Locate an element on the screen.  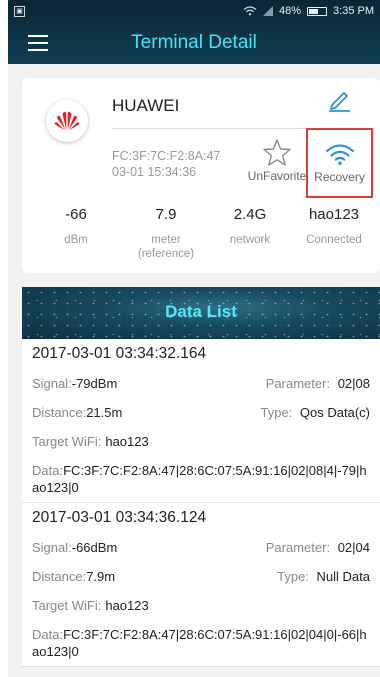
parameter-value: 02|08 is located at coordinates (353, 383).